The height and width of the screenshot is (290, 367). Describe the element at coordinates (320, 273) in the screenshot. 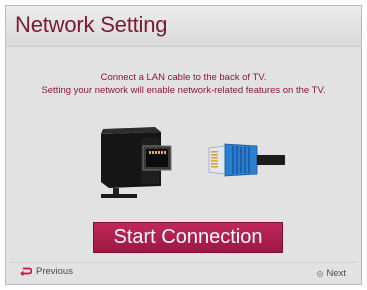

I see `ok-button-icon` at that location.